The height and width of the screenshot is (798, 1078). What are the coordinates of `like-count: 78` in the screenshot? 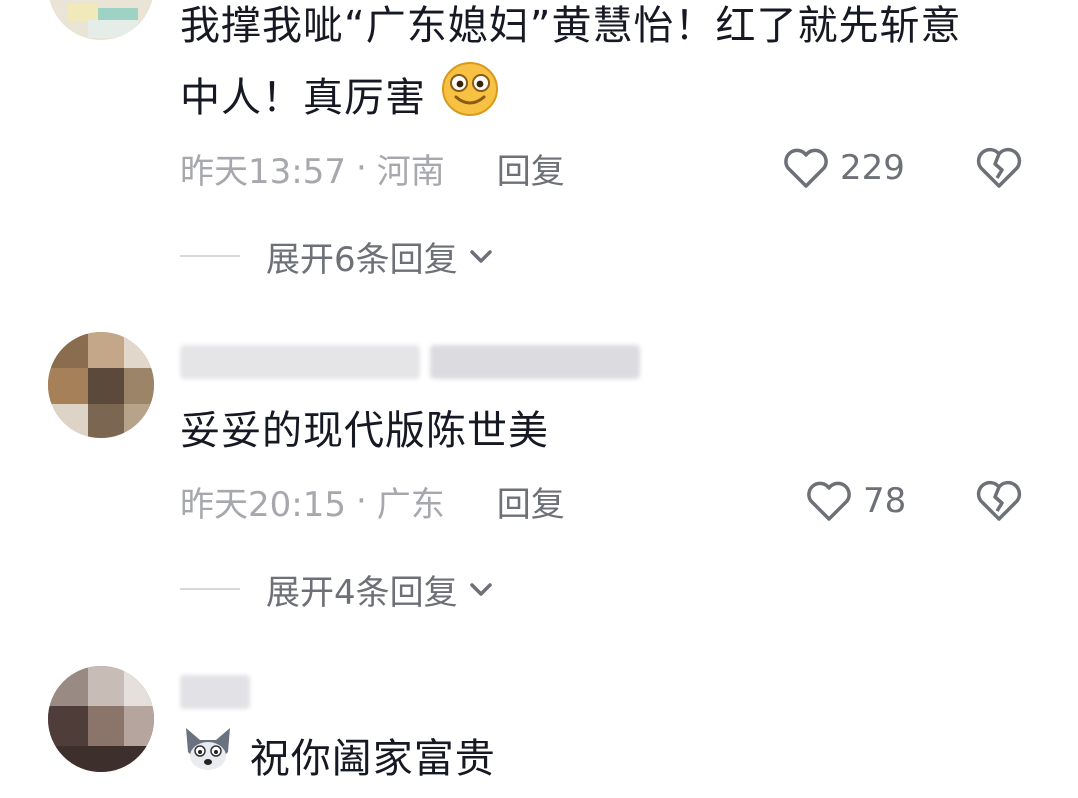 It's located at (885, 501).